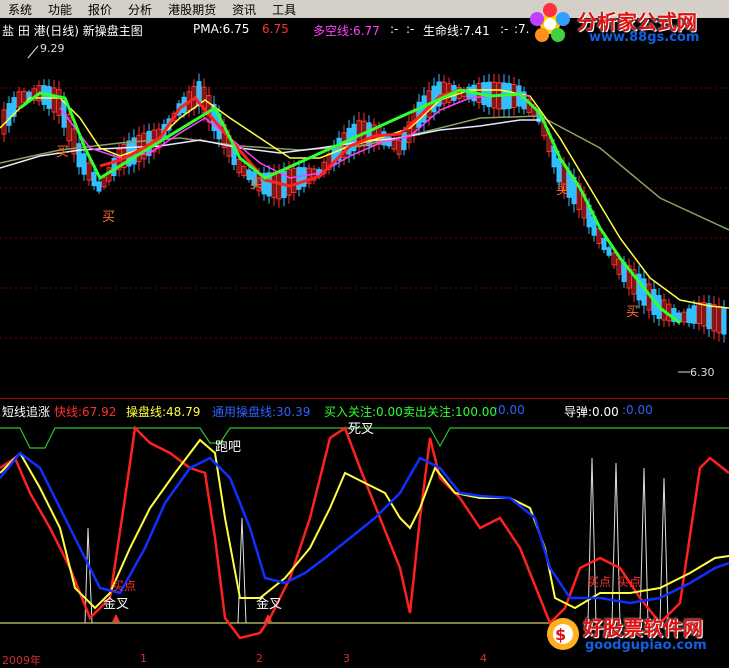  Describe the element at coordinates (140, 9) in the screenshot. I see `menu-analysis: 分析` at that location.